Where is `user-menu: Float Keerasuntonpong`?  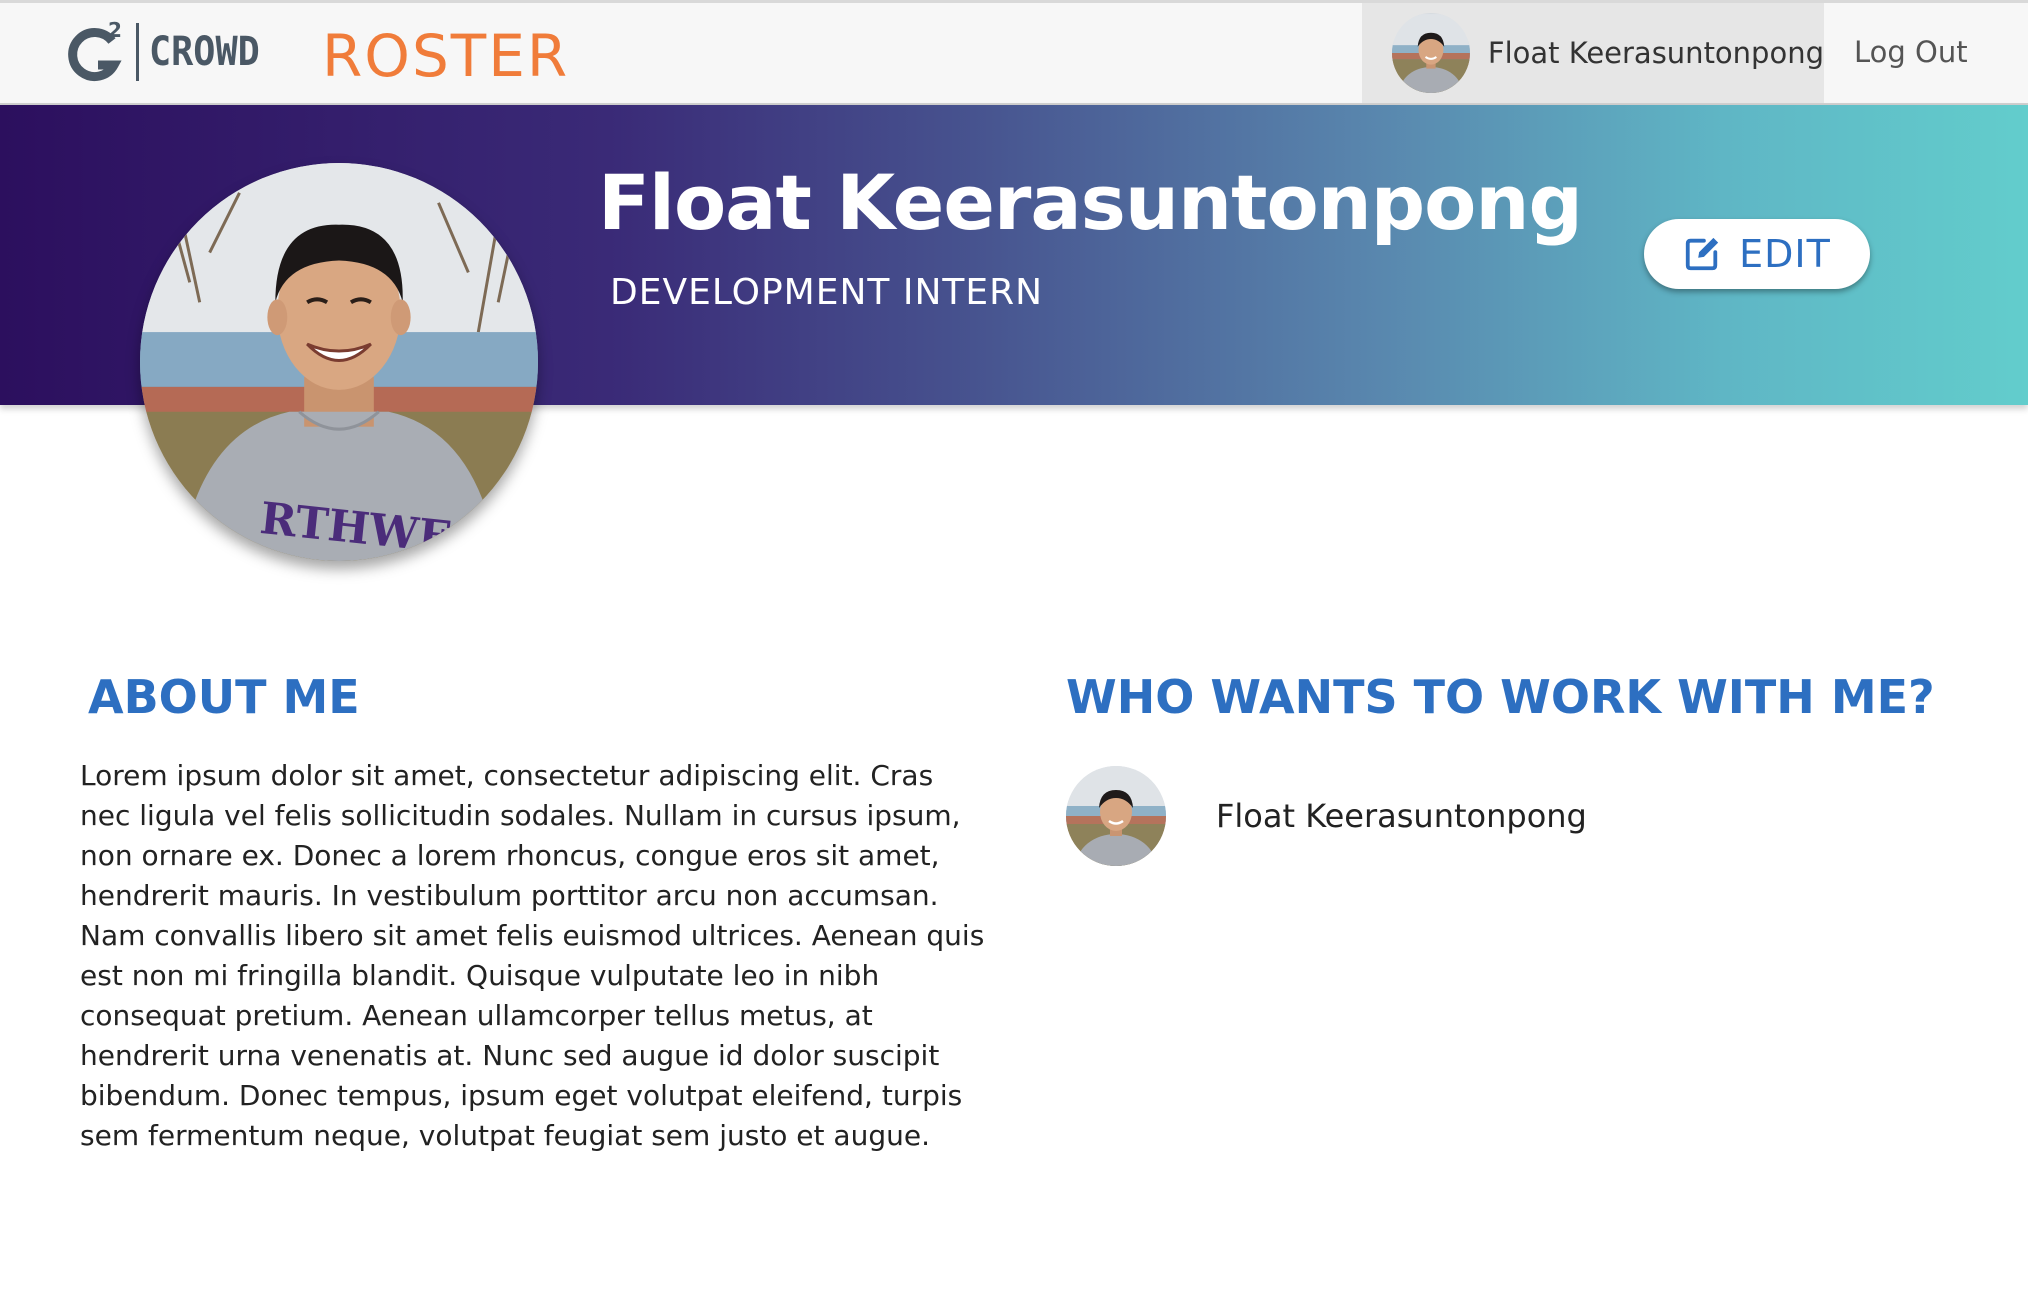
user-menu: Float Keerasuntonpong is located at coordinates (1593, 53).